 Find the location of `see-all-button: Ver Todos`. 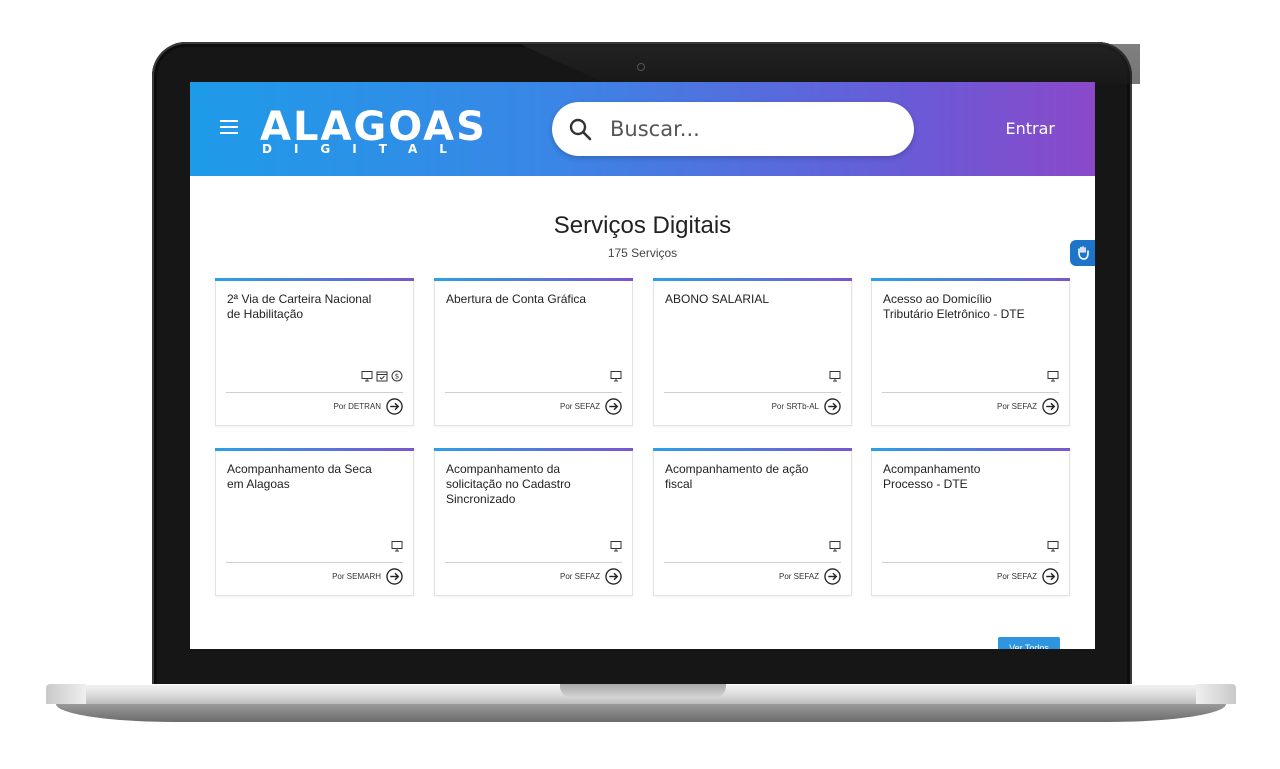

see-all-button: Ver Todos is located at coordinates (1029, 643).